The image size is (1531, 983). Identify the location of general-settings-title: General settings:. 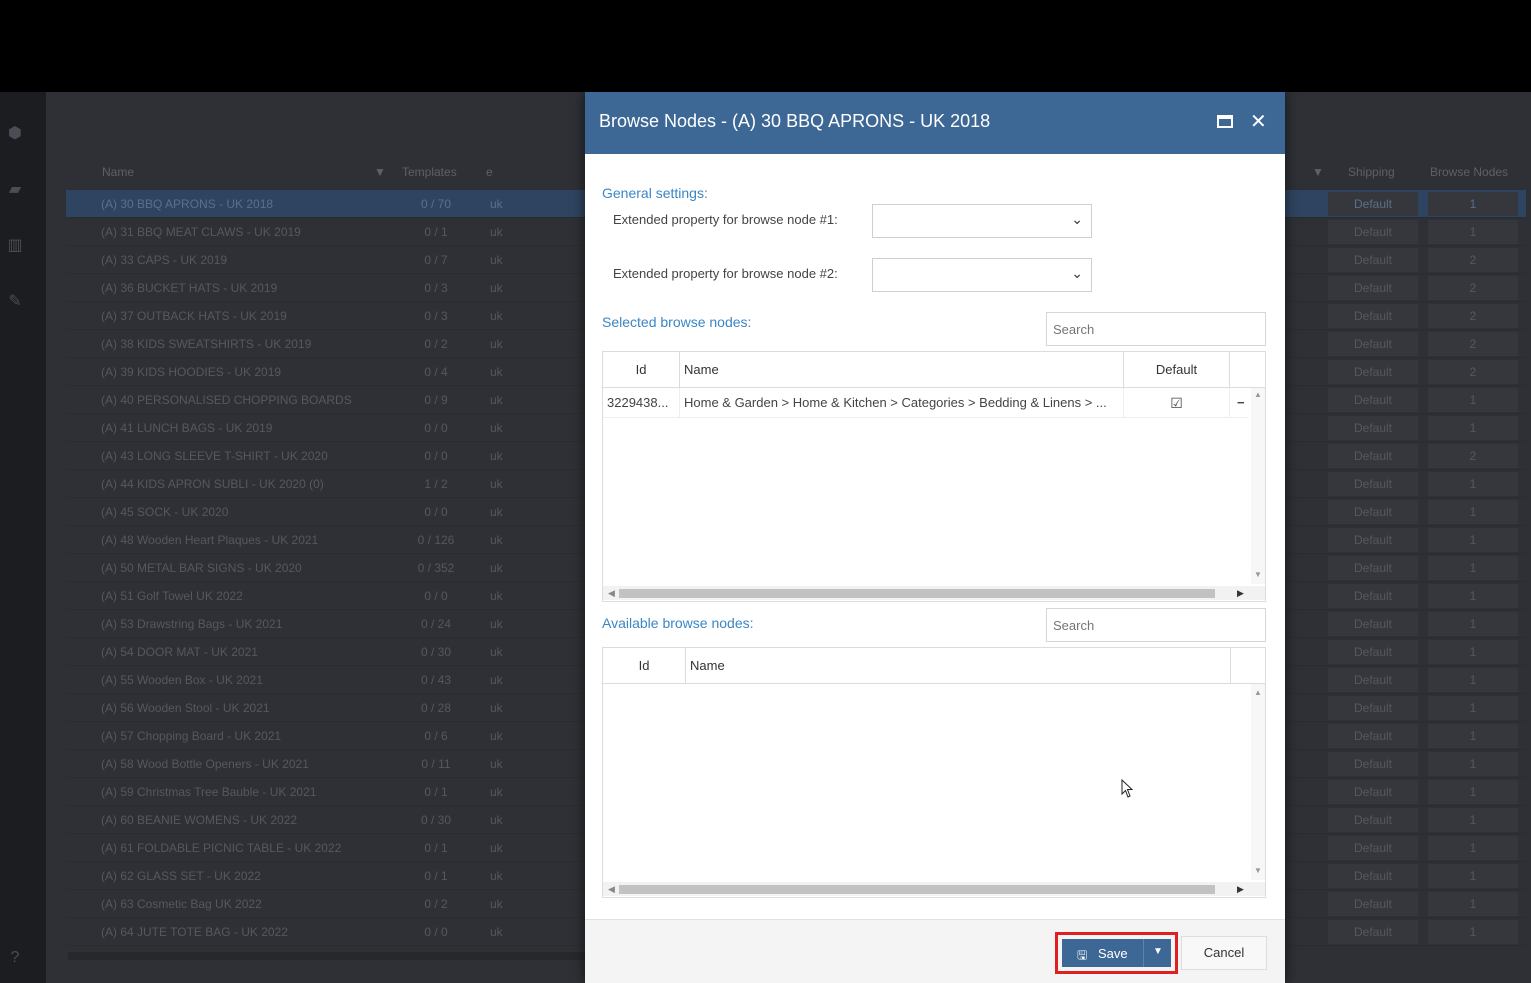
(655, 193).